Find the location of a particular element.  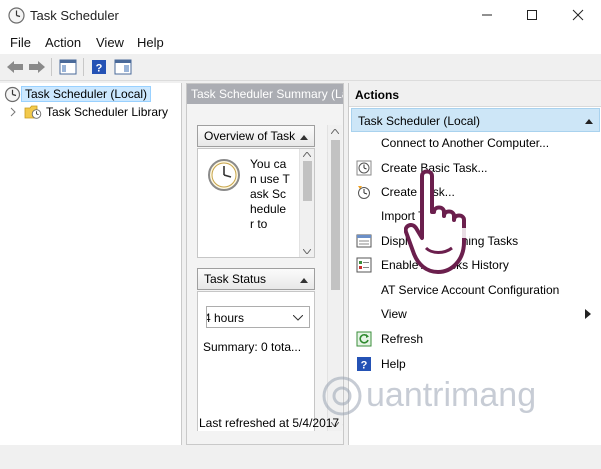

action-label: View is located at coordinates (394, 314).